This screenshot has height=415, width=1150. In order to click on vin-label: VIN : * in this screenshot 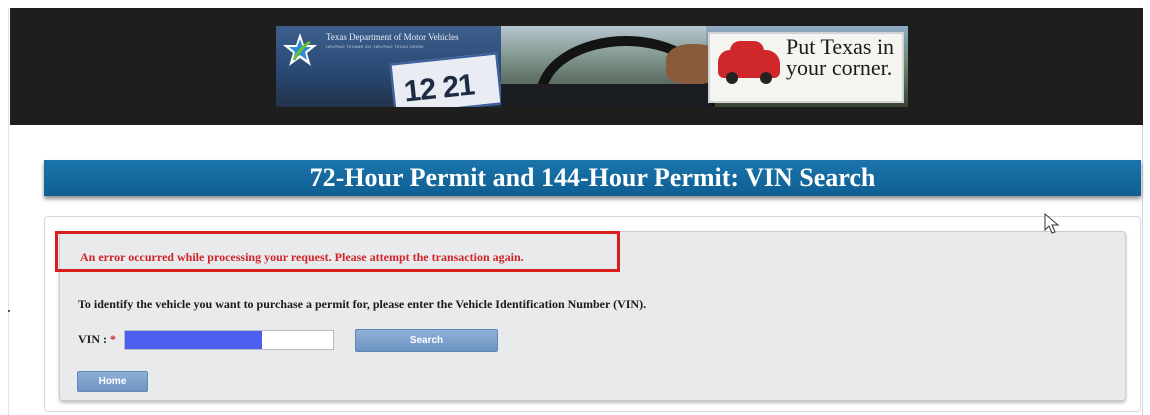, I will do `click(97, 339)`.